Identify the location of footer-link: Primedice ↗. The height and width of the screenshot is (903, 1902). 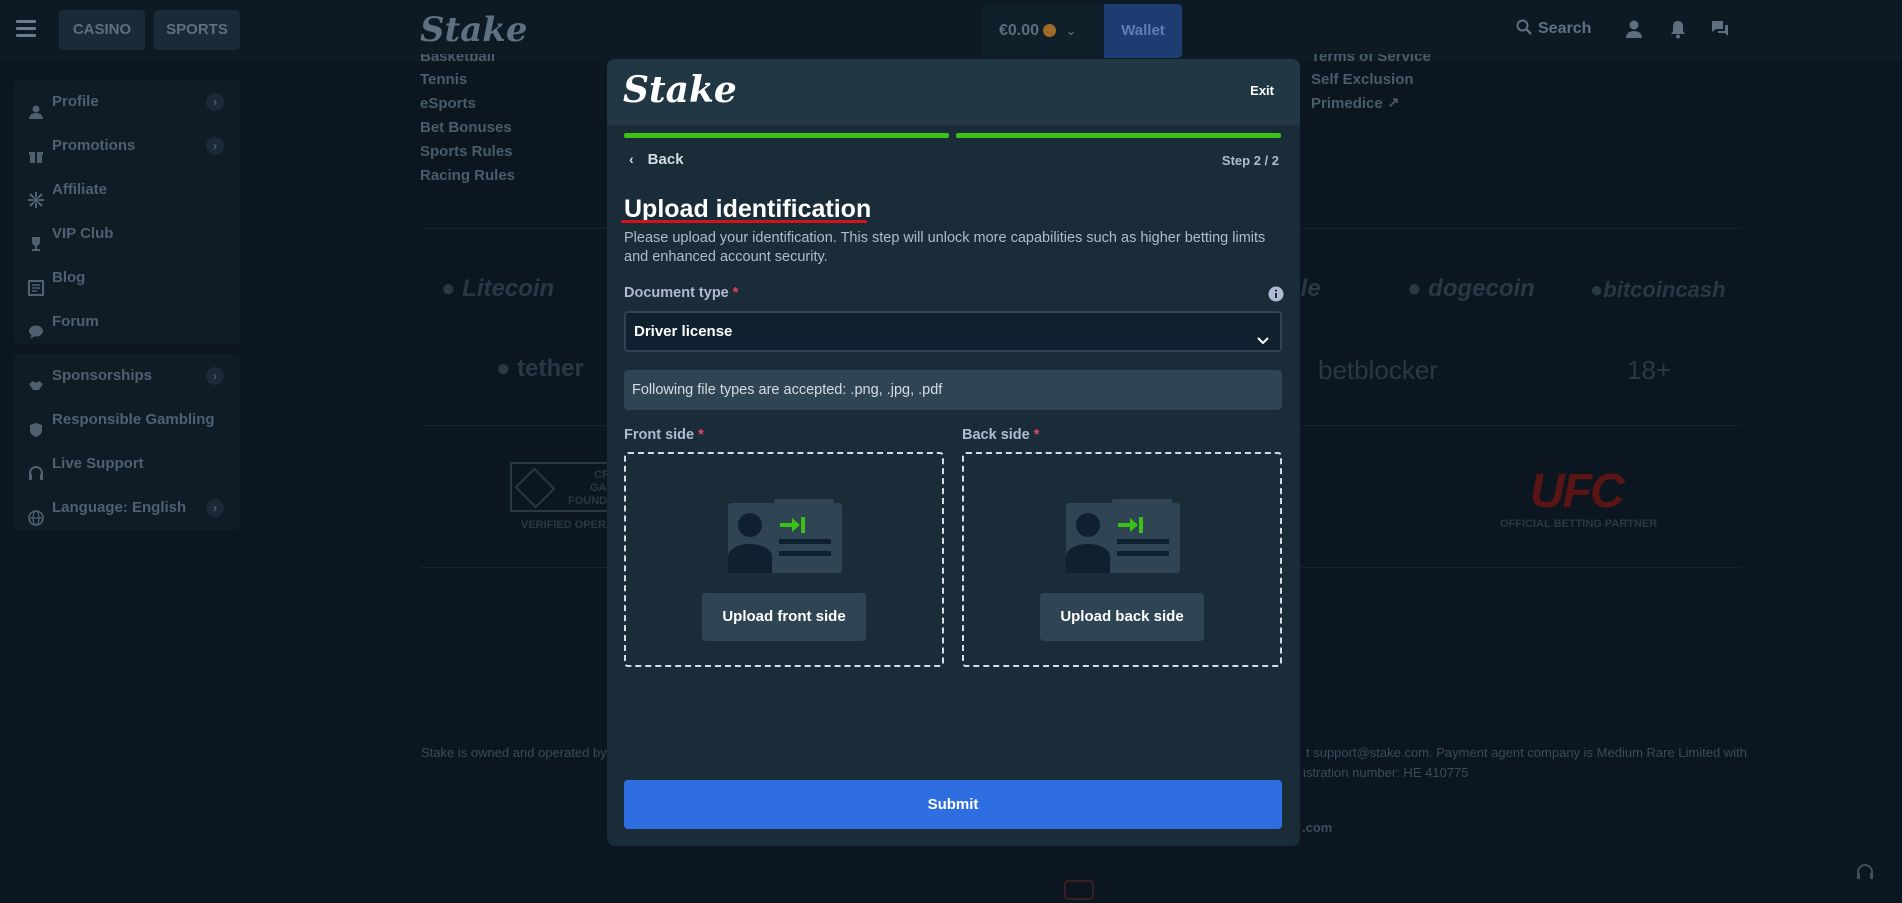
(1371, 104).